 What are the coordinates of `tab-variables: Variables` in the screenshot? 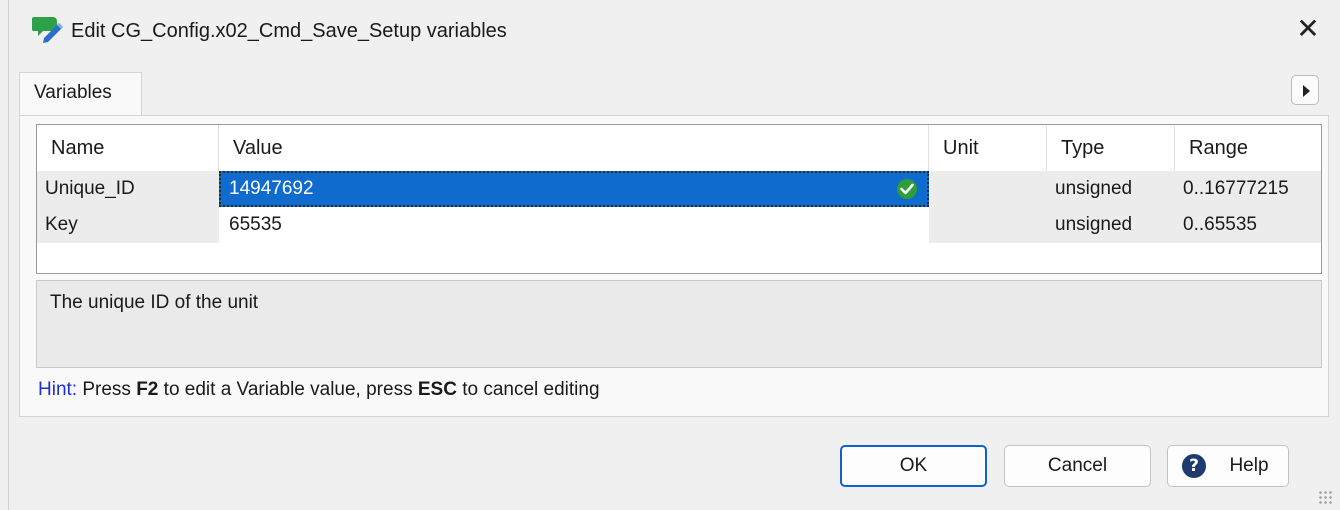 It's located at (80, 94).